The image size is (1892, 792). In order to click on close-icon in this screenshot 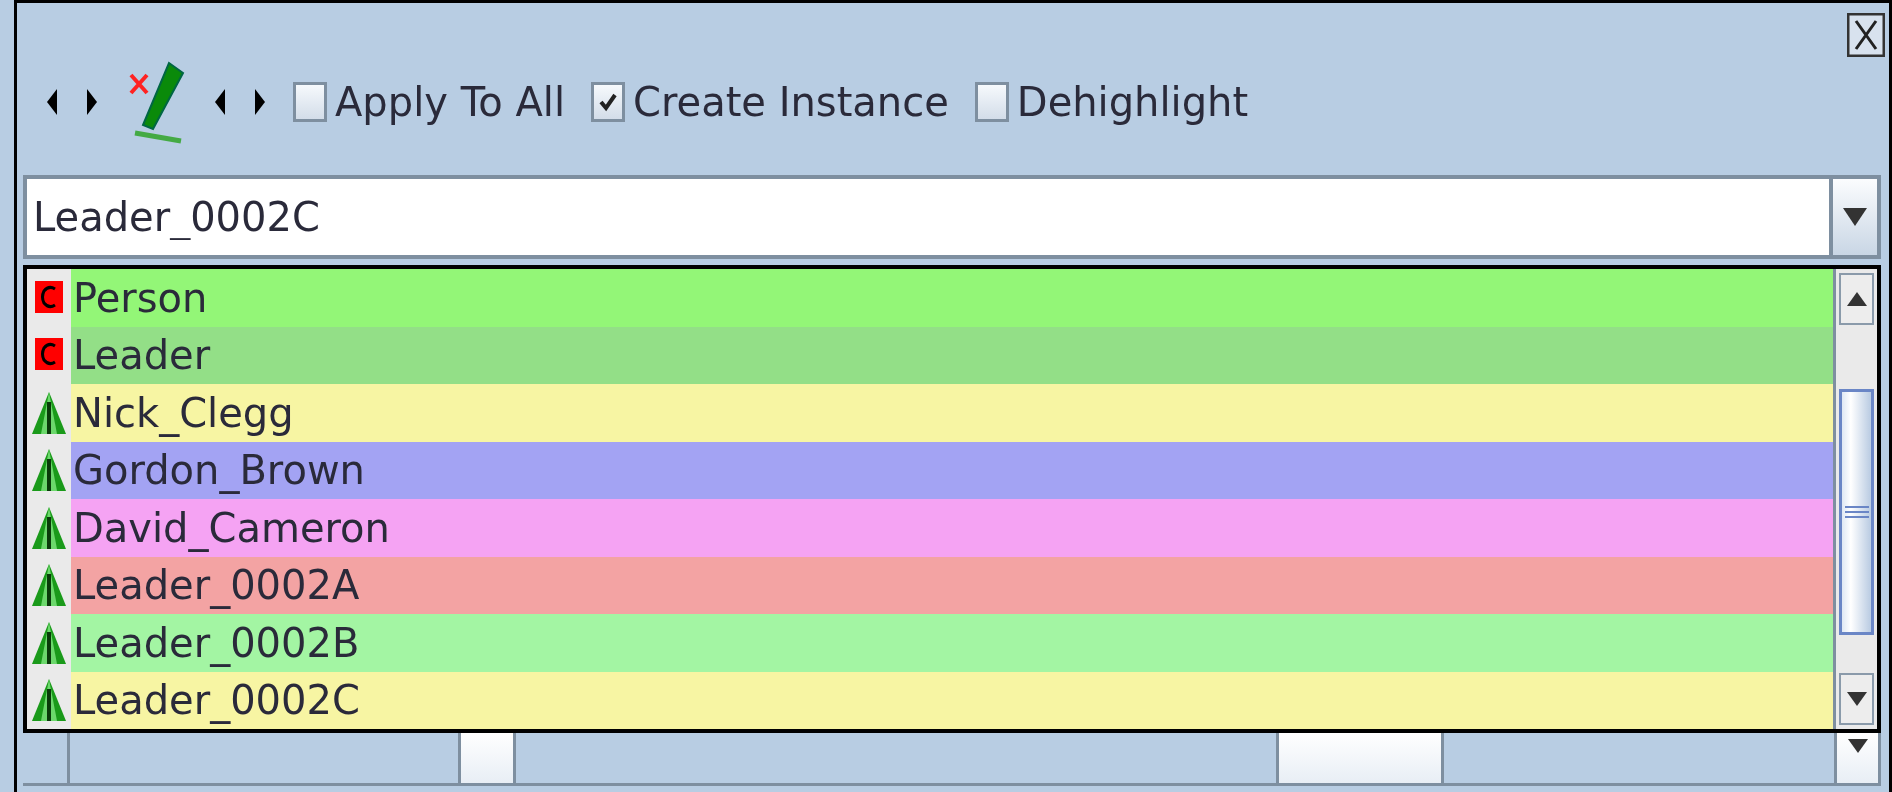, I will do `click(1866, 35)`.